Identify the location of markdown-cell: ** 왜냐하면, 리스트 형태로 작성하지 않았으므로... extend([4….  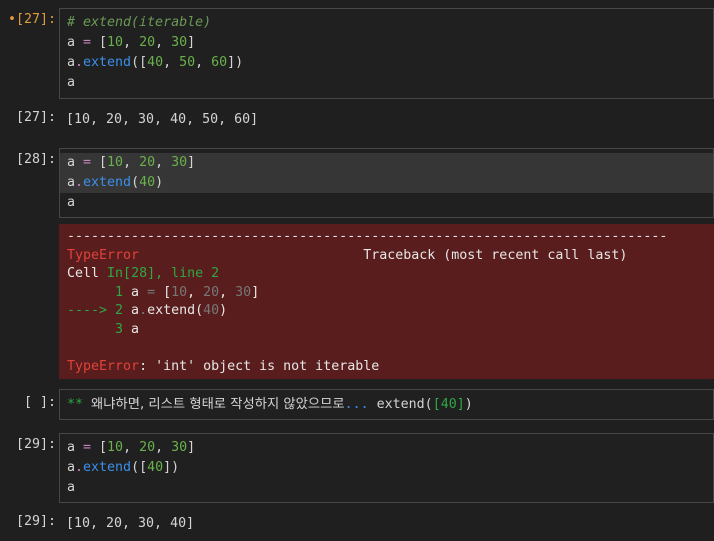
(386, 404).